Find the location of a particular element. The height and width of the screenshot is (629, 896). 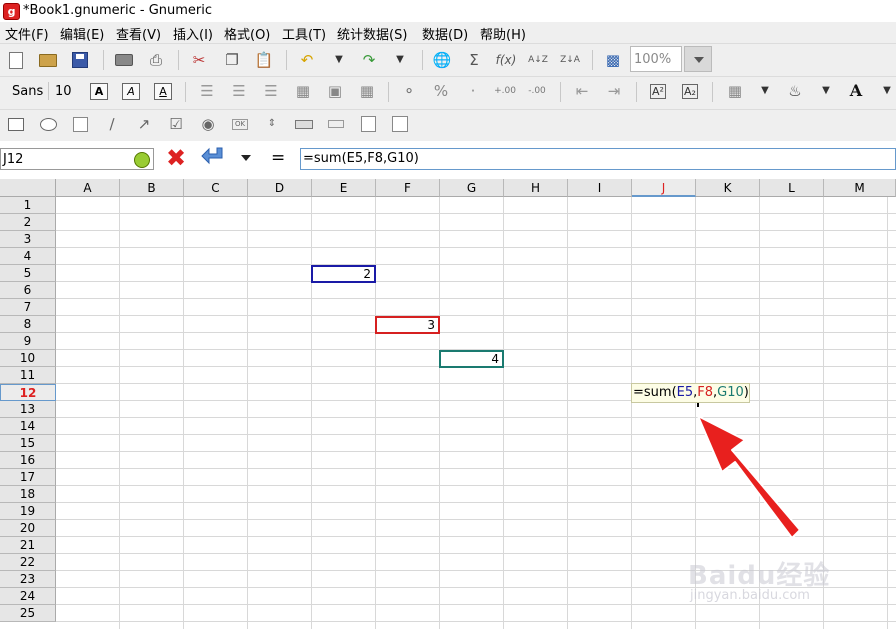

column-header-b: B is located at coordinates (152, 188).